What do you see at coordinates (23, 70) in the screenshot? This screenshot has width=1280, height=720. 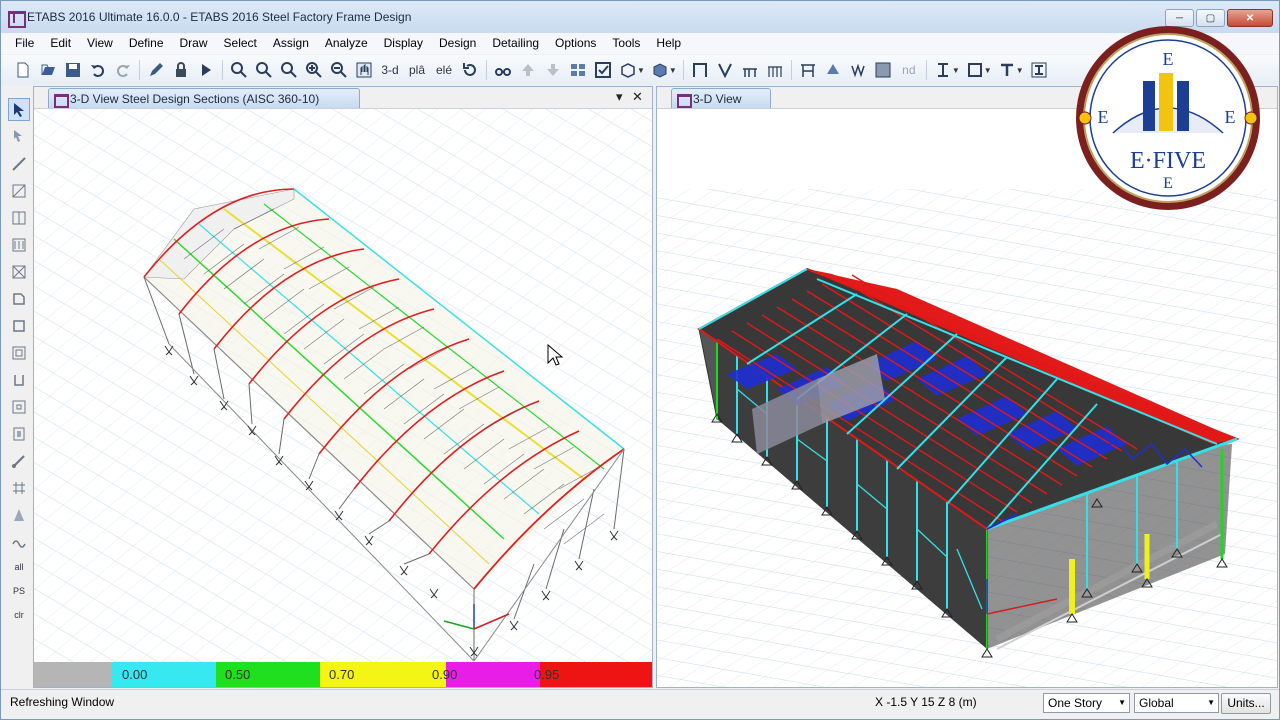 I see `new-model-icon` at bounding box center [23, 70].